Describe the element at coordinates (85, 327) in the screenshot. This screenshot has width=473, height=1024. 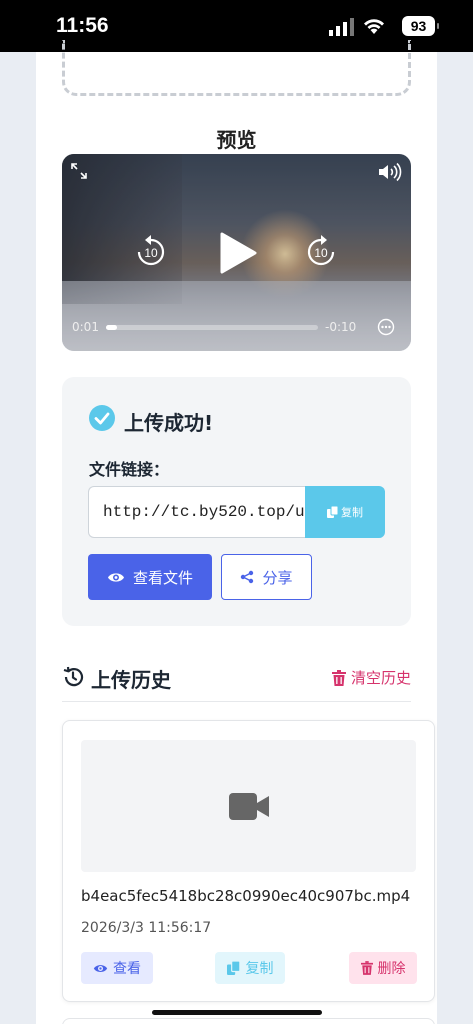
I see `video-time-current: 0:01` at that location.